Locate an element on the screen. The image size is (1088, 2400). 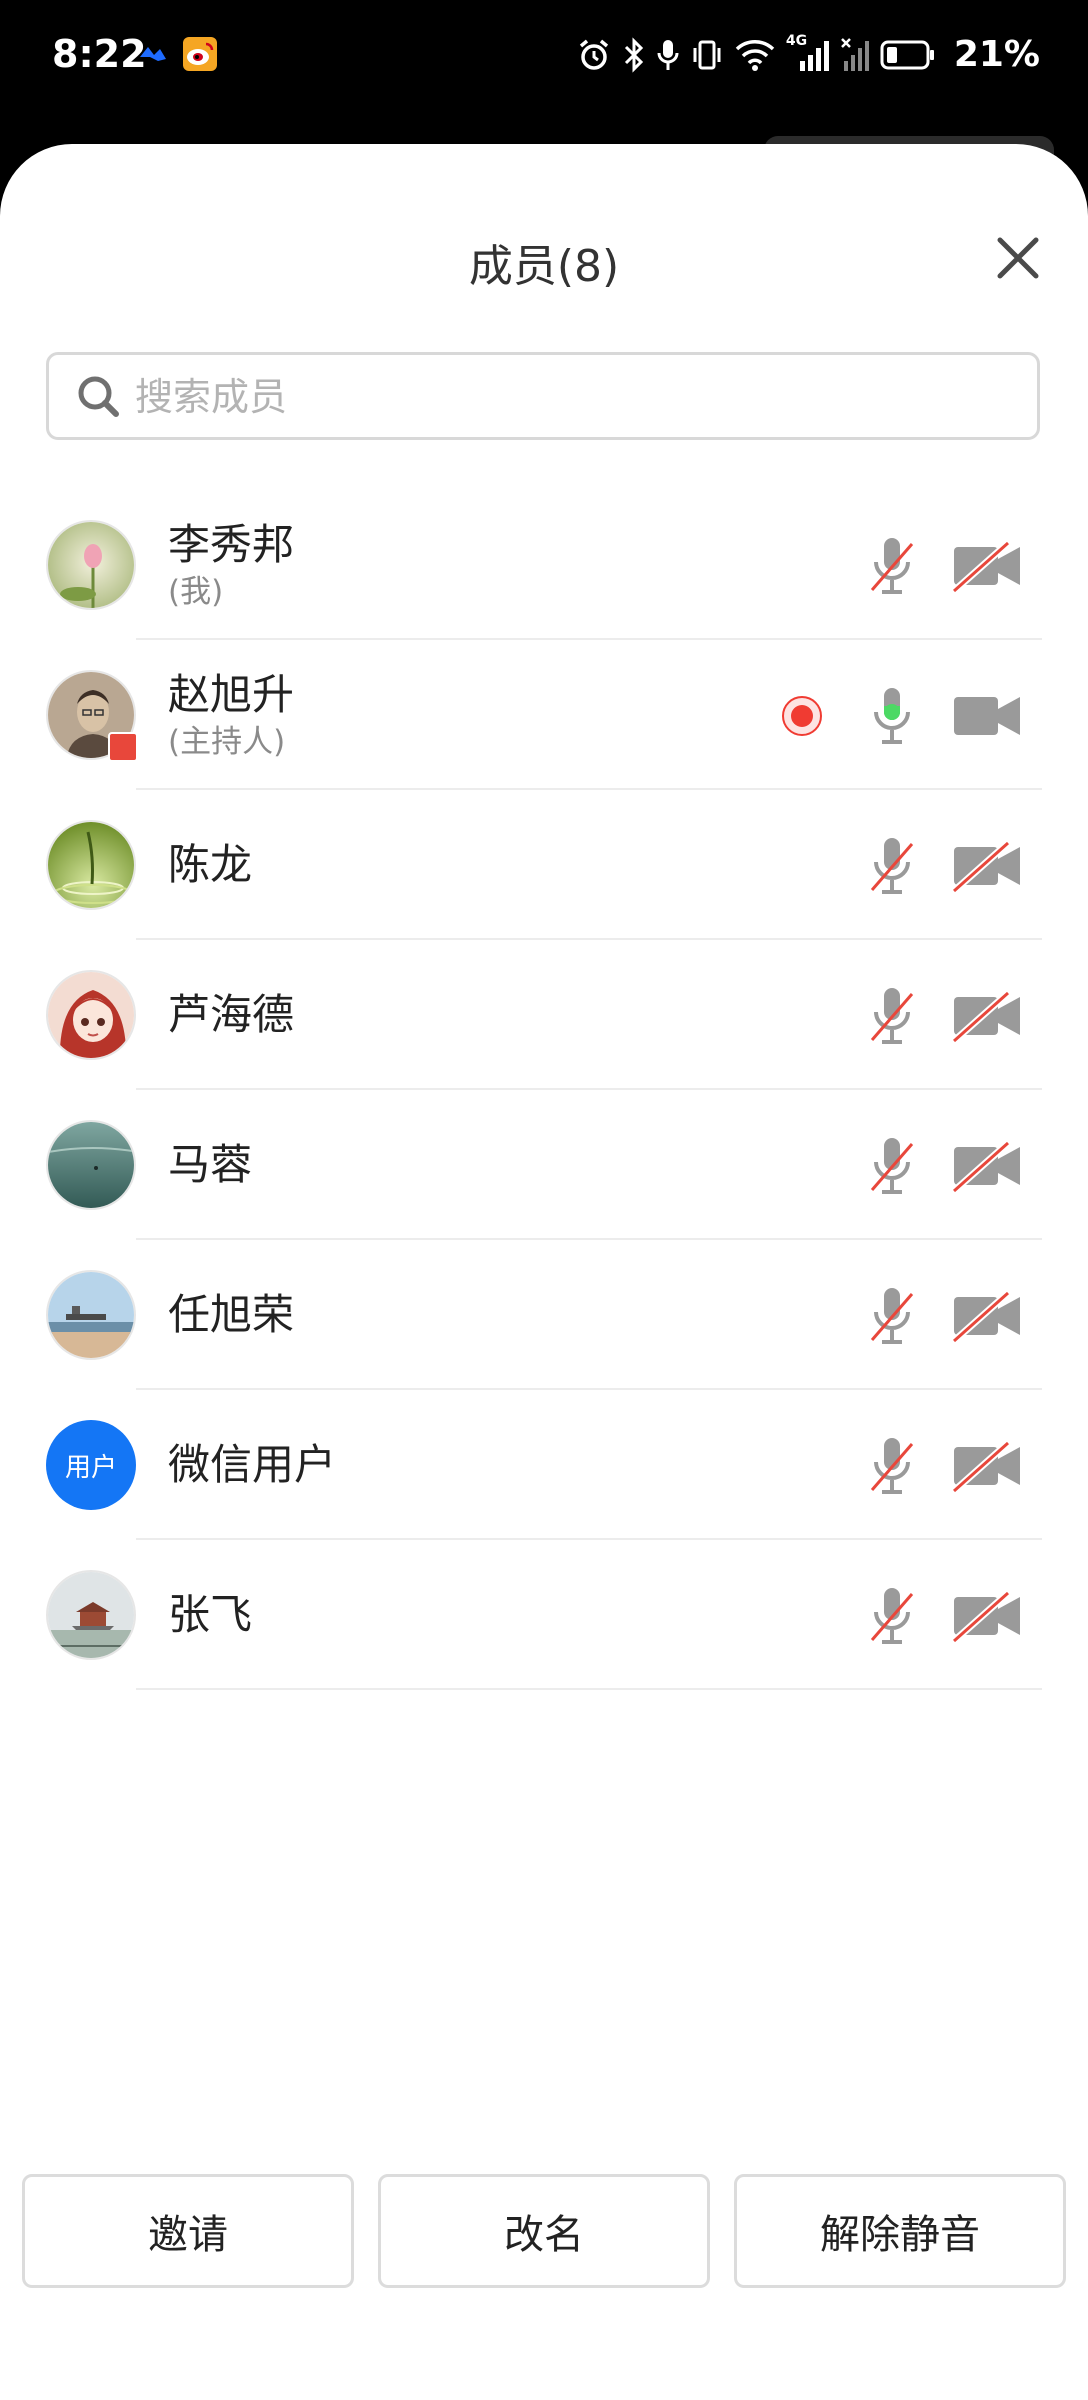
member-row: 李秀邦 (我) is located at coordinates (544, 565).